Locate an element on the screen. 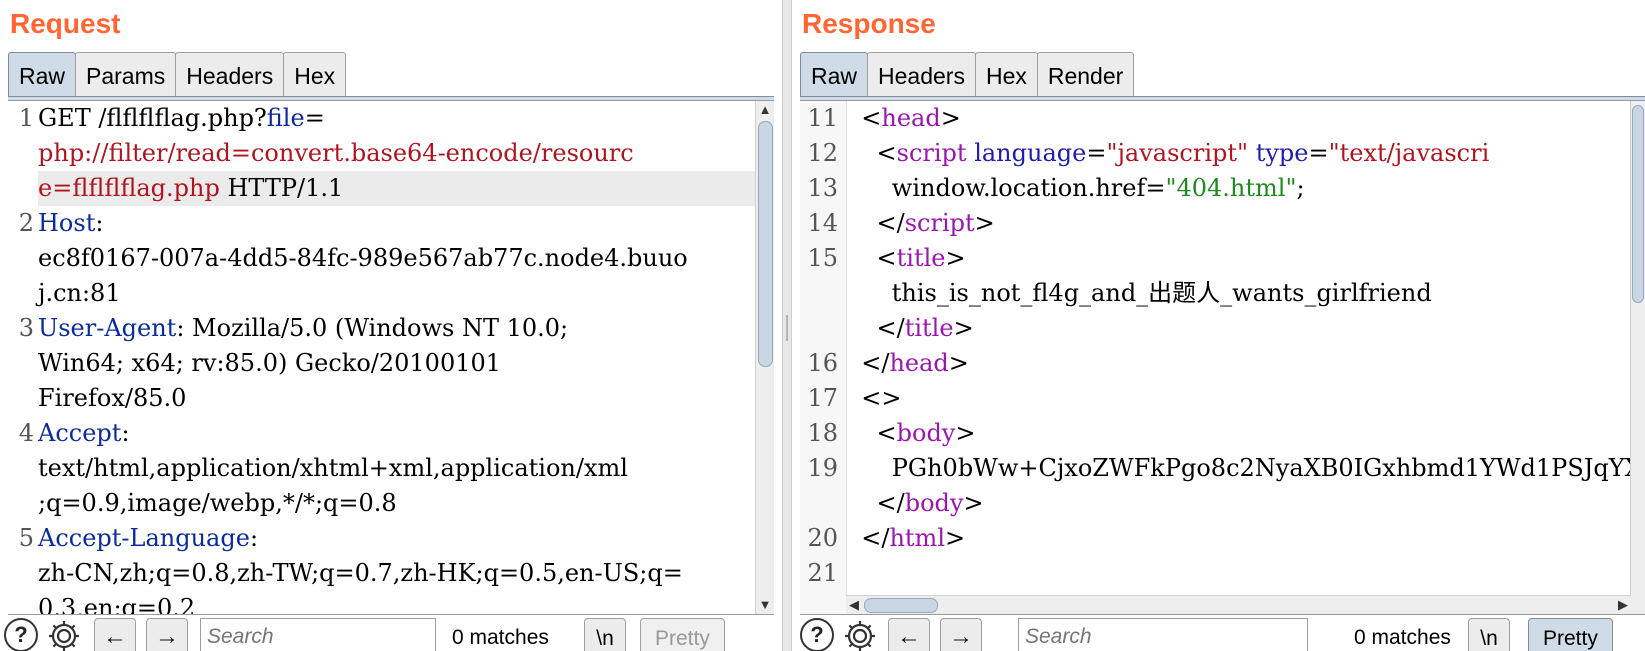 This screenshot has height=651, width=1645. code-line: GET /flflflflag.php?file= is located at coordinates (181, 118).